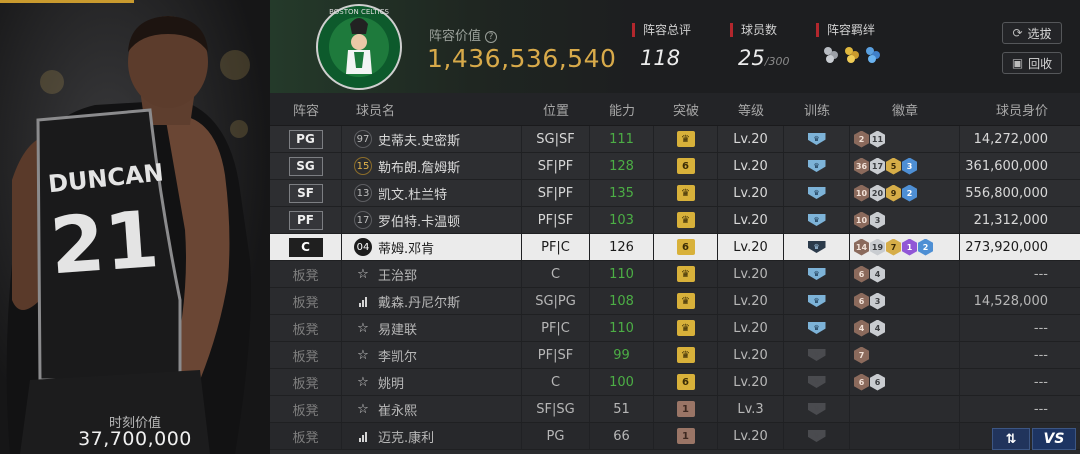 The image size is (1080, 454). Describe the element at coordinates (905, 382) in the screenshot. I see `badges-cell: 66` at that location.